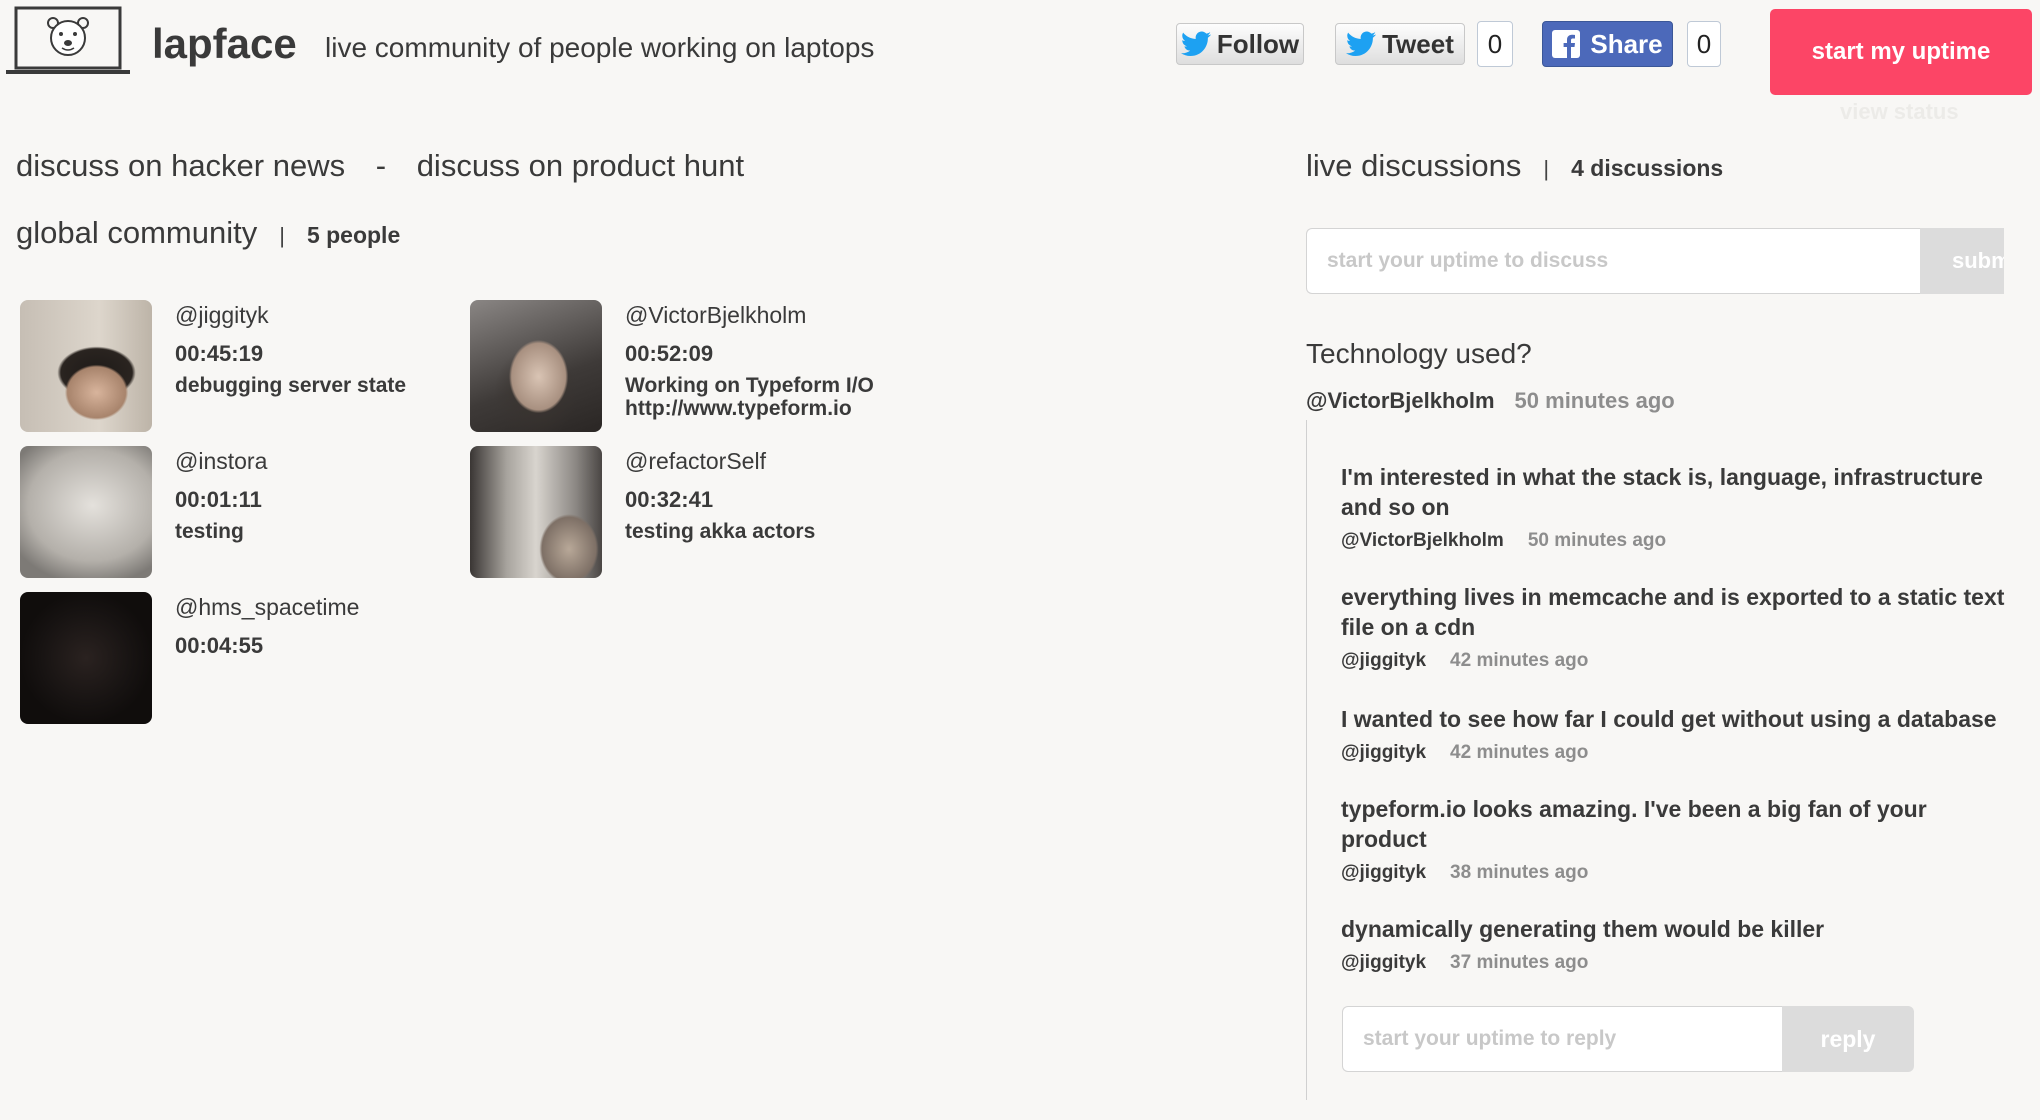 This screenshot has width=2040, height=1120. Describe the element at coordinates (1674, 541) in the screenshot. I see `comment-meta: @VictorBjelkholm 50 minutes ago` at that location.